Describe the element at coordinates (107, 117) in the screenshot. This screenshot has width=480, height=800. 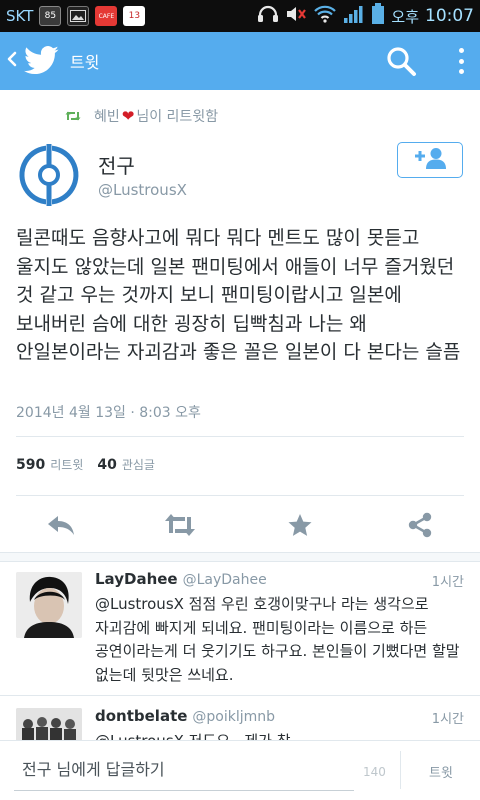
I see `retweeter-name: 혜빈` at that location.